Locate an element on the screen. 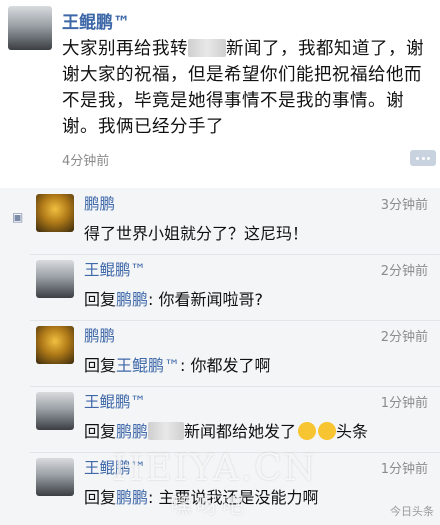 Image resolution: width=440 pixels, height=525 pixels. comment-item: 王鲲鹏™ 1分钟前 回复鹏鹏 新闻都给她发了 头条 is located at coordinates (235, 419).